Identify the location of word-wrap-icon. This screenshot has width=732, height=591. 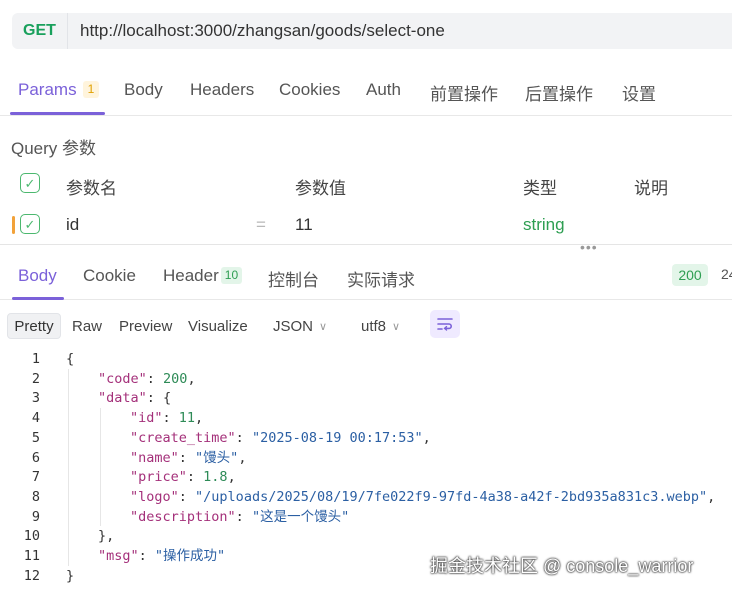
(445, 324).